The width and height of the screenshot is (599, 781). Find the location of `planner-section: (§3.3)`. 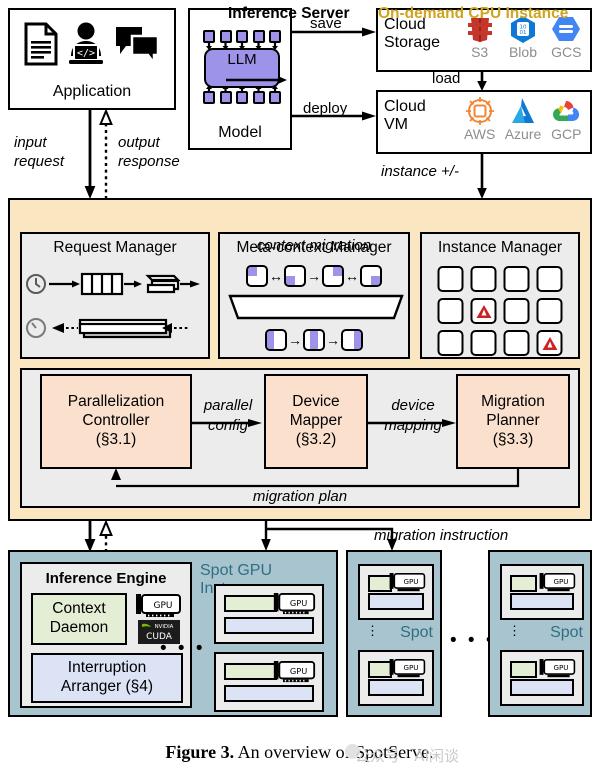

planner-section: (§3.3) is located at coordinates (513, 439).